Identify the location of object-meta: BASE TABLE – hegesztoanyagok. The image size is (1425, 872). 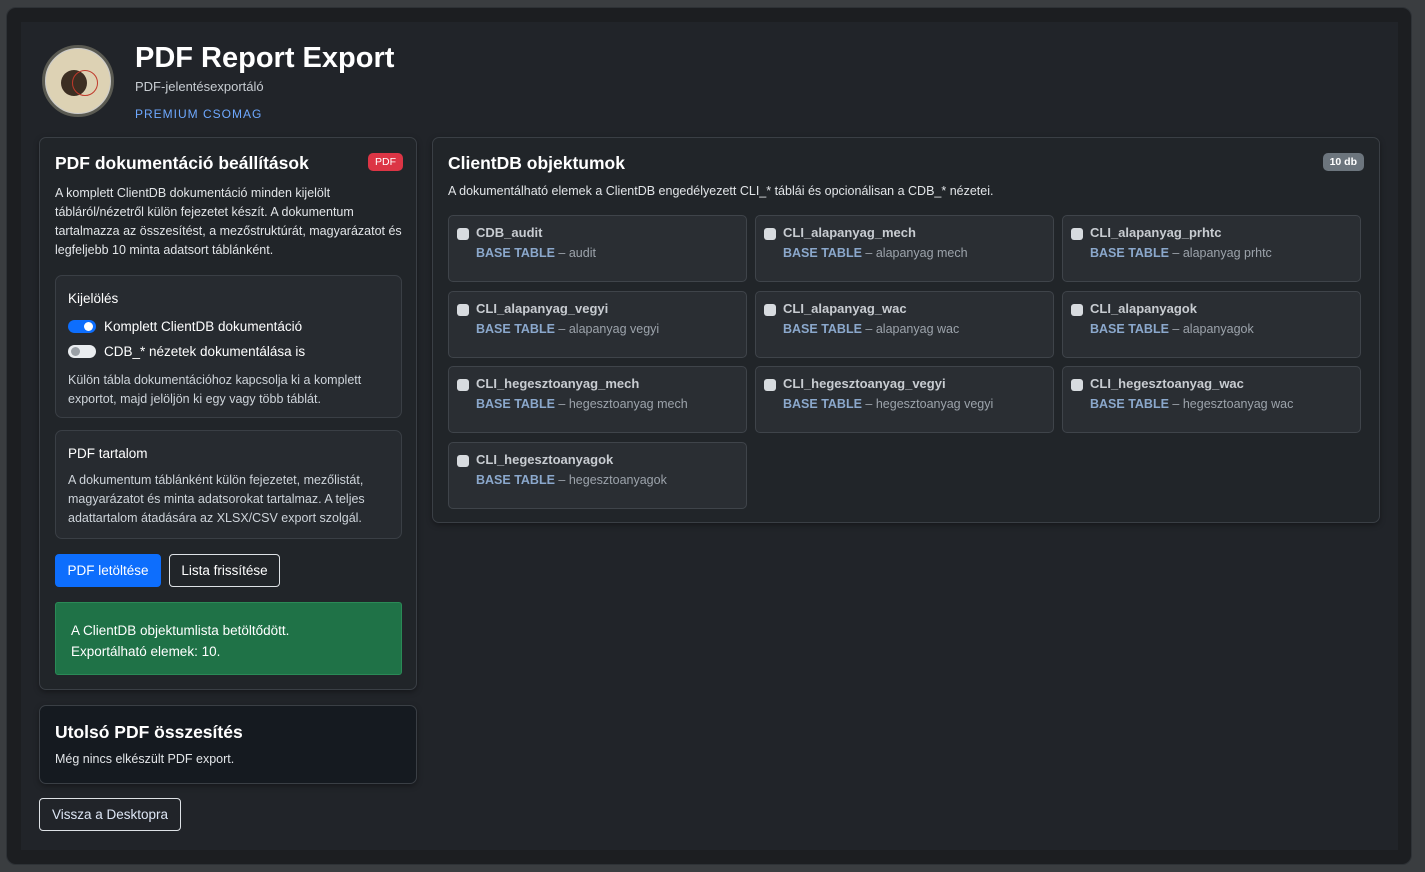
(571, 480).